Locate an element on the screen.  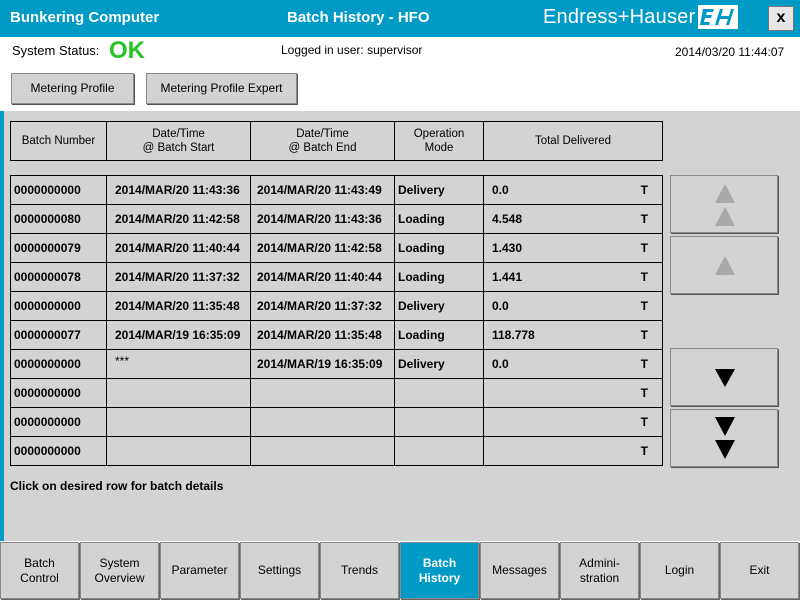
cell-operation-mode: Delivery is located at coordinates (439, 190).